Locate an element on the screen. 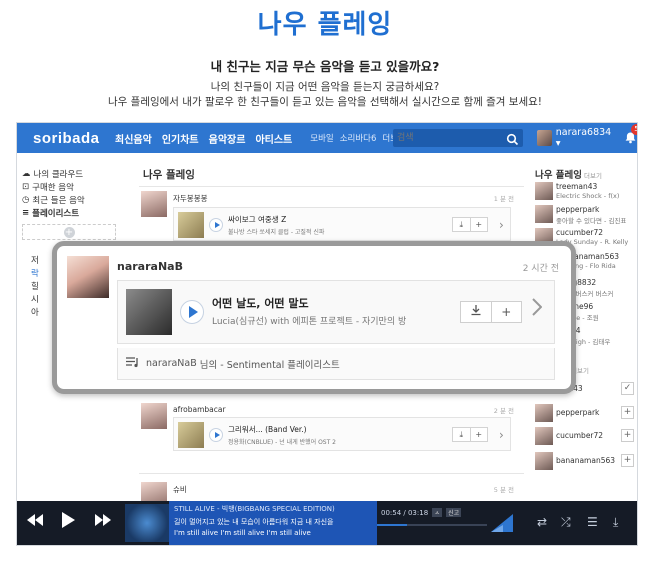 This screenshot has height=562, width=650. nav-soribada6: 소리바다6 is located at coordinates (358, 138).